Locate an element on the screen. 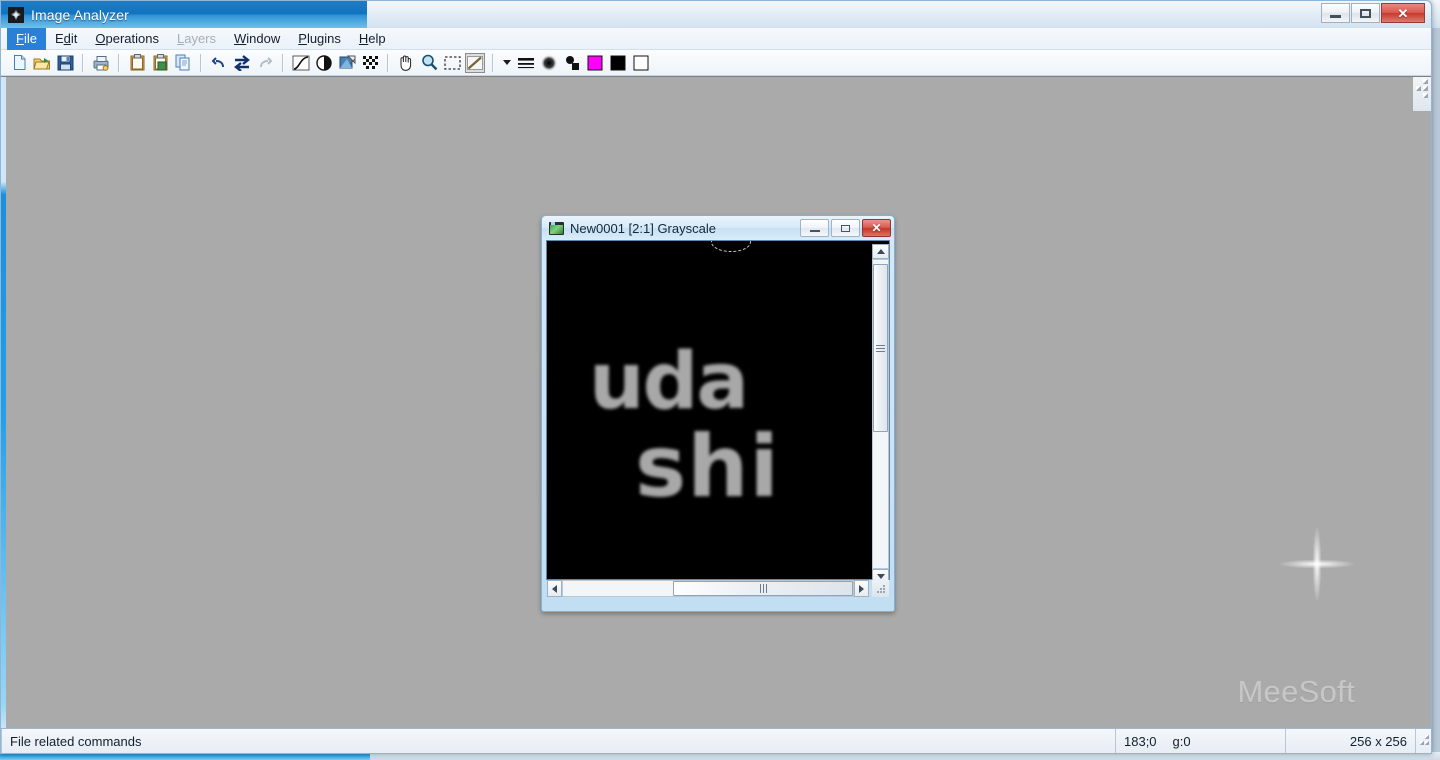 This screenshot has height=760, width=1440. menu-item-file: File is located at coordinates (26, 38).